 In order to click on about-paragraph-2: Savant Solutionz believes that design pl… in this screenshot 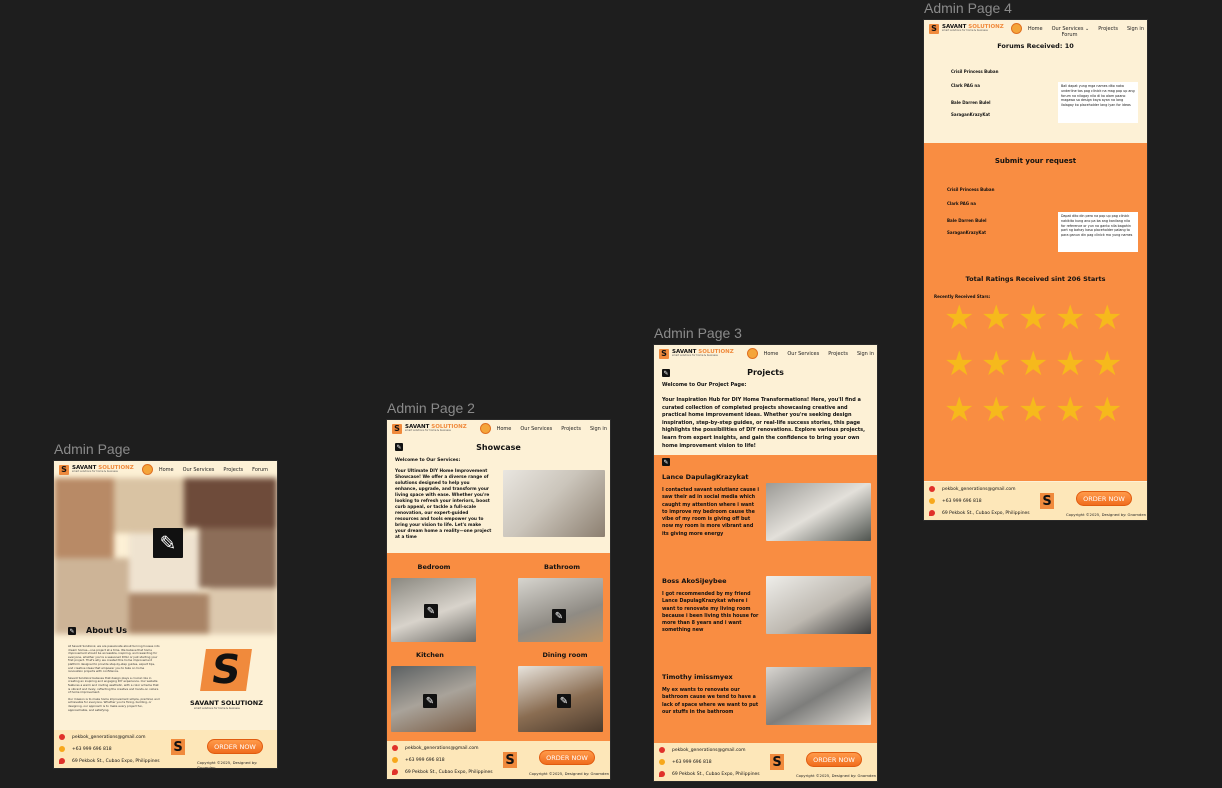, I will do `click(113, 685)`.